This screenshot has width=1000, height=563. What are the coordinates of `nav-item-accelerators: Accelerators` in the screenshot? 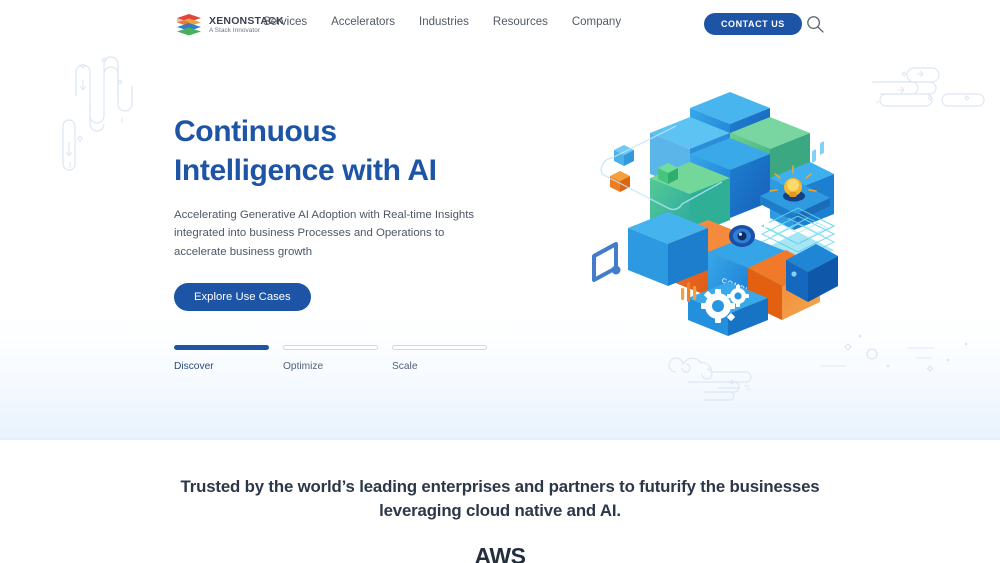 It's located at (363, 22).